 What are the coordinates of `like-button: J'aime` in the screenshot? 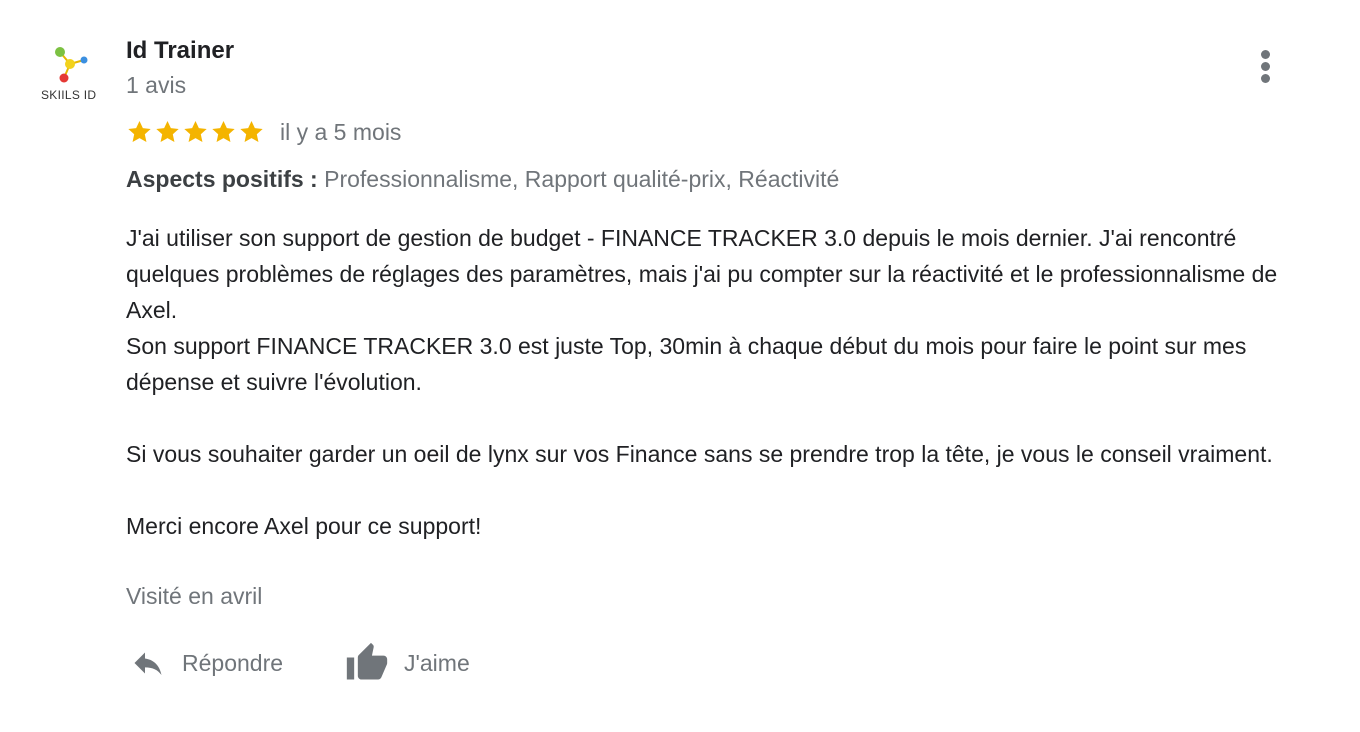 It's located at (407, 663).